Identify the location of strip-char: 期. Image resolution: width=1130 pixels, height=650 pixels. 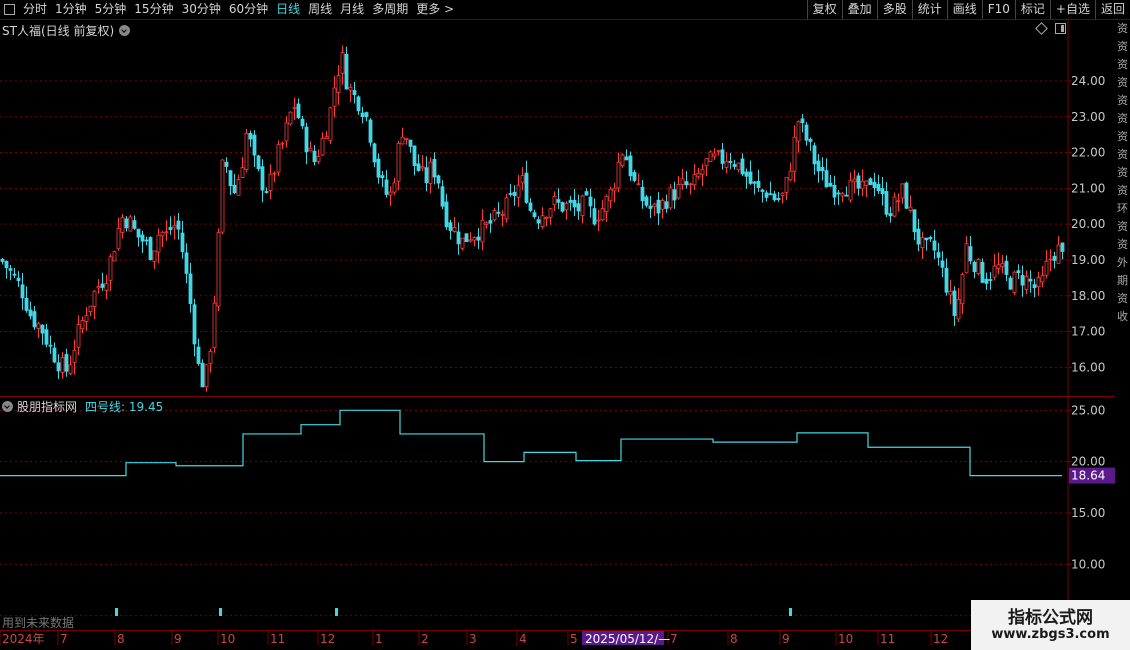
(1122, 280).